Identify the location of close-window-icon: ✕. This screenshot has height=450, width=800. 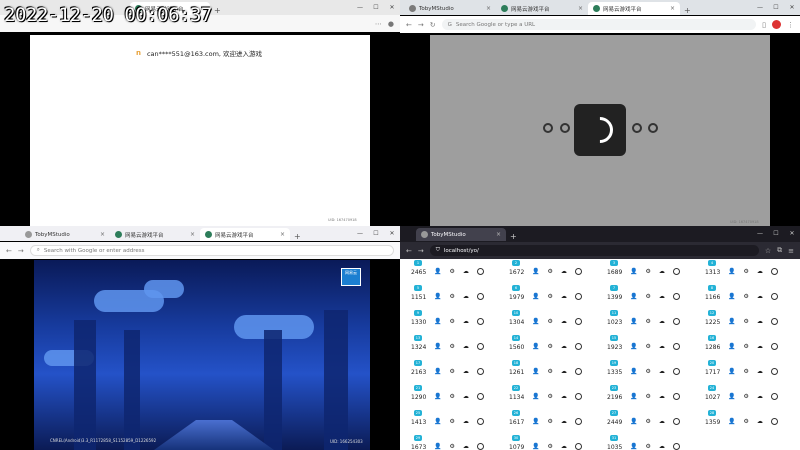
(392, 233).